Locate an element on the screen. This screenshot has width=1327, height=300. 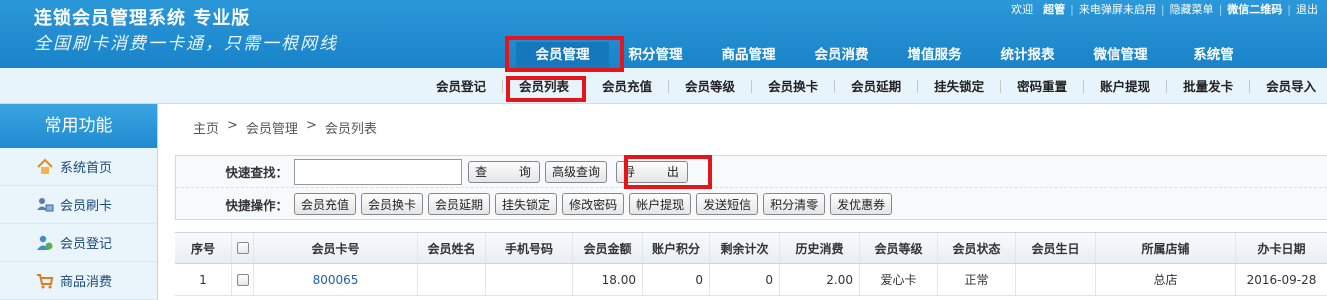
birthday-cell is located at coordinates (1056, 279).